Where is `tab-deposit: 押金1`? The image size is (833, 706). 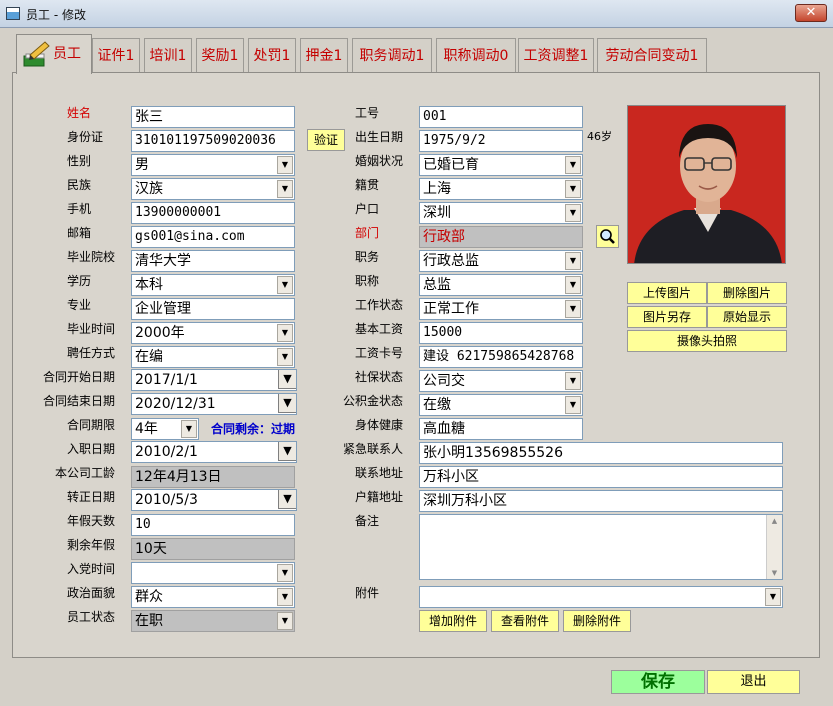 tab-deposit: 押金1 is located at coordinates (324, 55).